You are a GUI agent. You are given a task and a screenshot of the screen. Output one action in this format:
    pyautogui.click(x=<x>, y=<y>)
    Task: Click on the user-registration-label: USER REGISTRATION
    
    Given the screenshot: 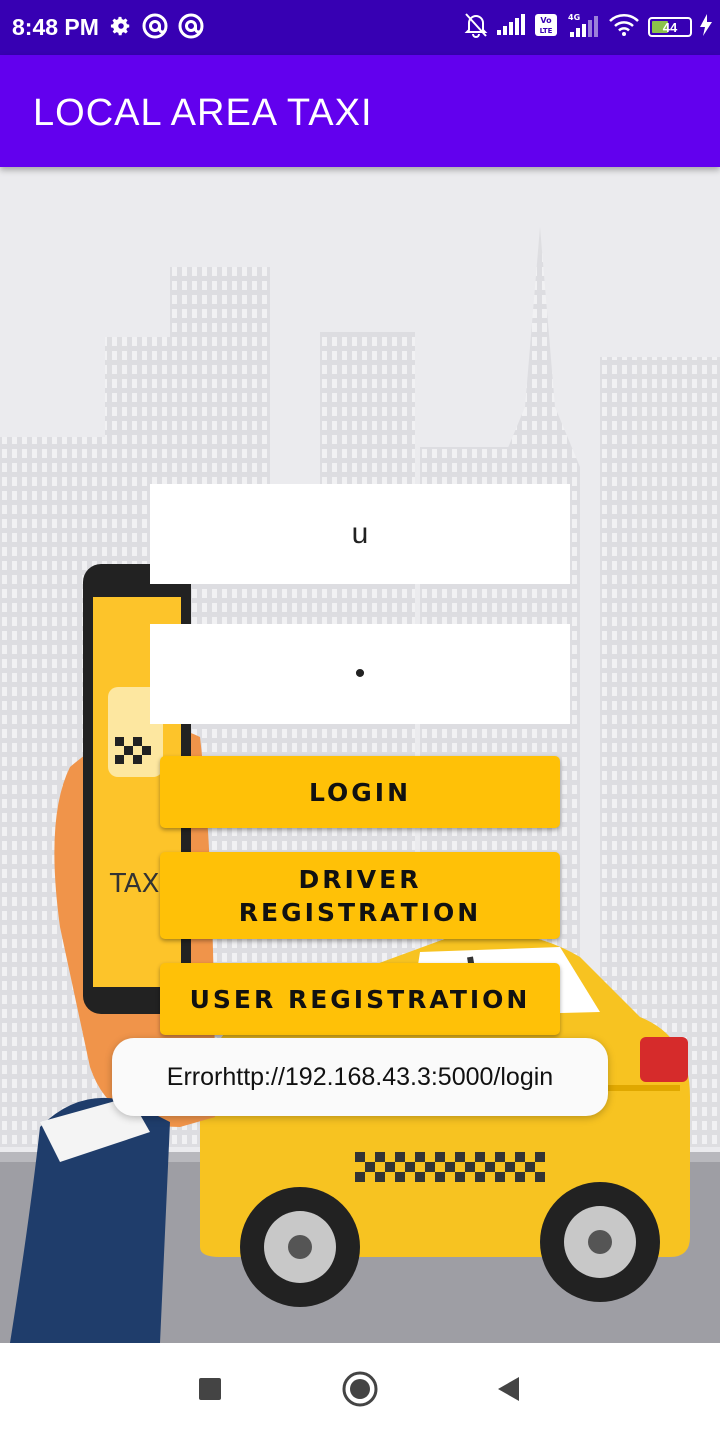 What is the action you would take?
    pyautogui.click(x=360, y=999)
    